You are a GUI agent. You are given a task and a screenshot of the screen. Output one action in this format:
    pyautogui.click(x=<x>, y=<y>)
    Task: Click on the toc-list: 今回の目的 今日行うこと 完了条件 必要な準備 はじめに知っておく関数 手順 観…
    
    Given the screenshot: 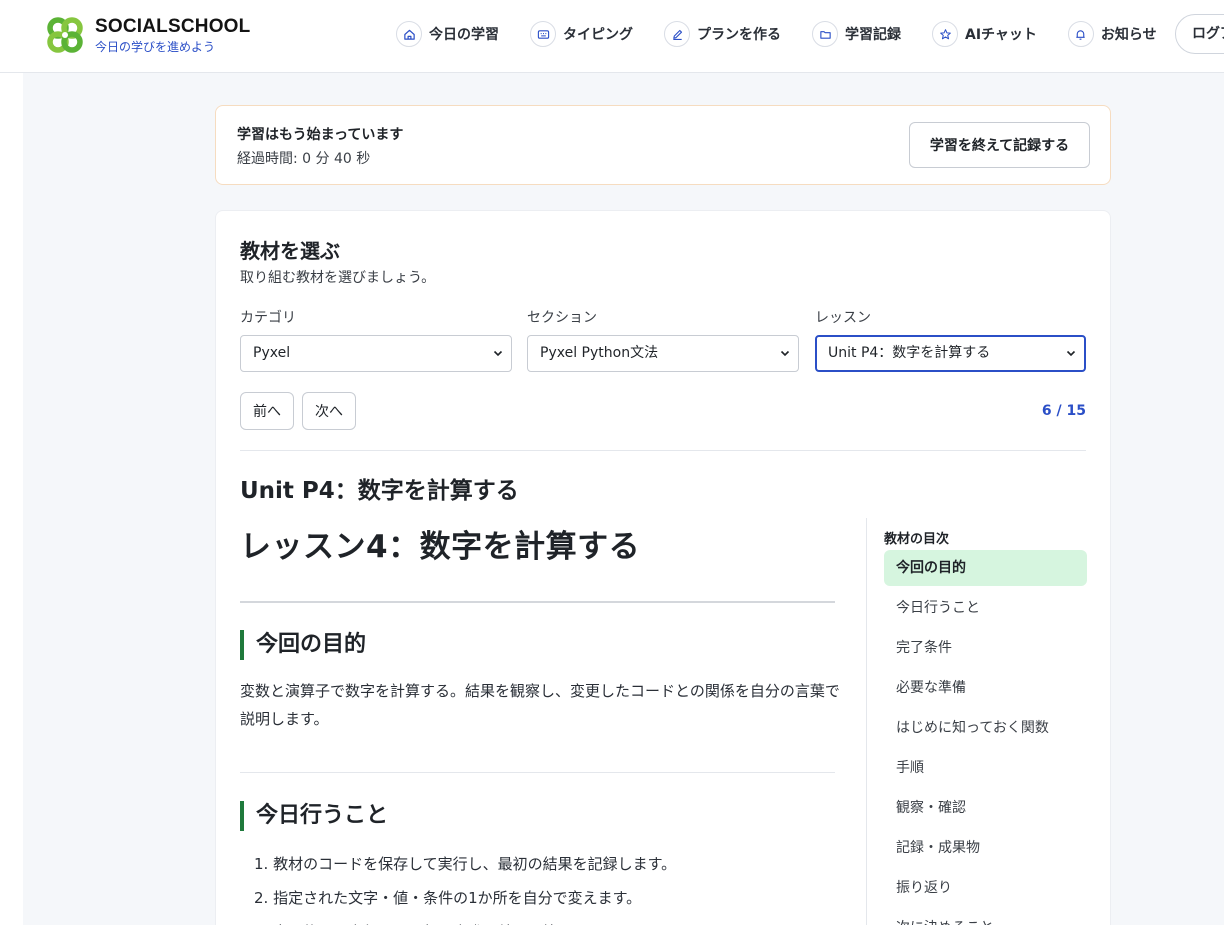 What is the action you would take?
    pyautogui.click(x=985, y=737)
    